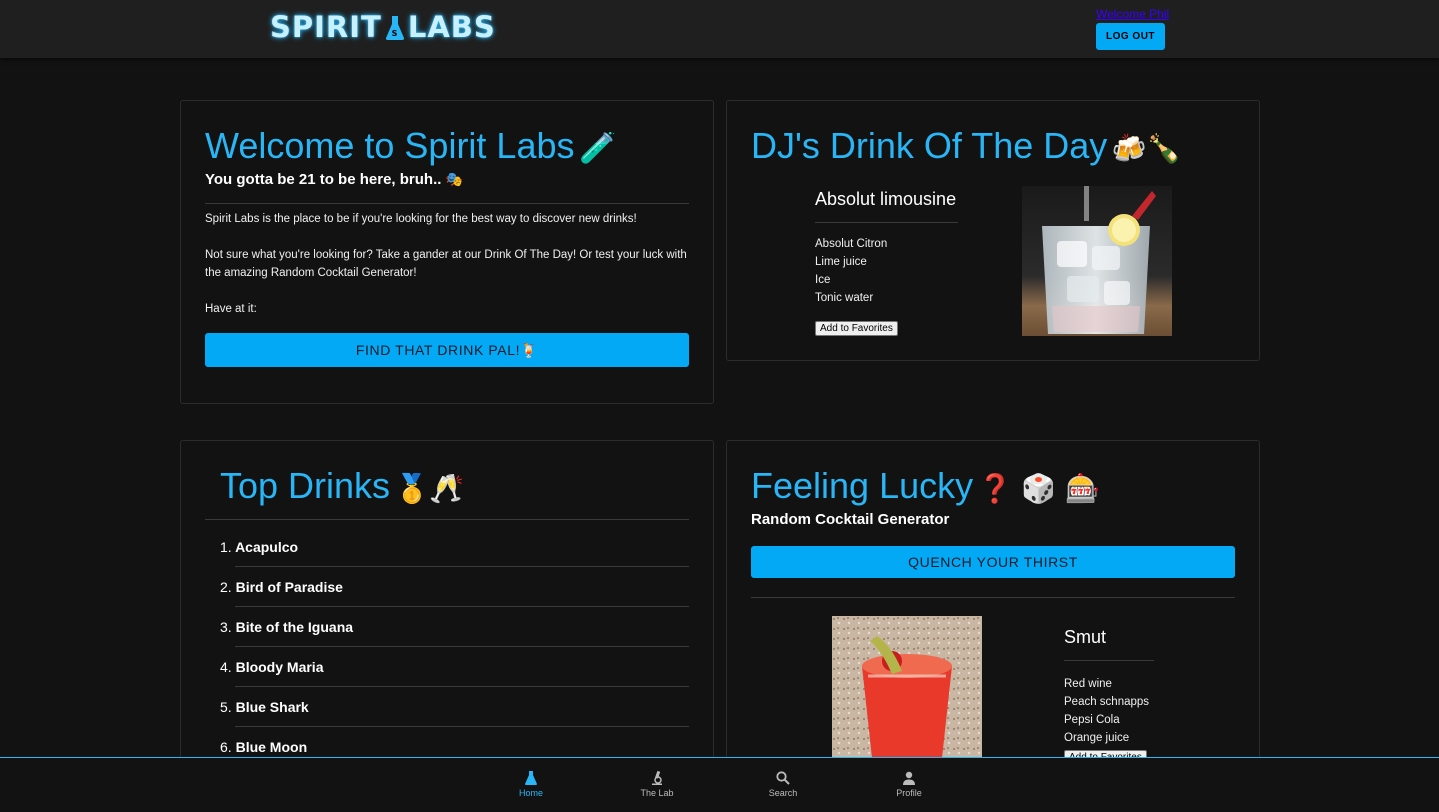  Describe the element at coordinates (326, 27) in the screenshot. I see `logo-text-left: SPIRIT` at that location.